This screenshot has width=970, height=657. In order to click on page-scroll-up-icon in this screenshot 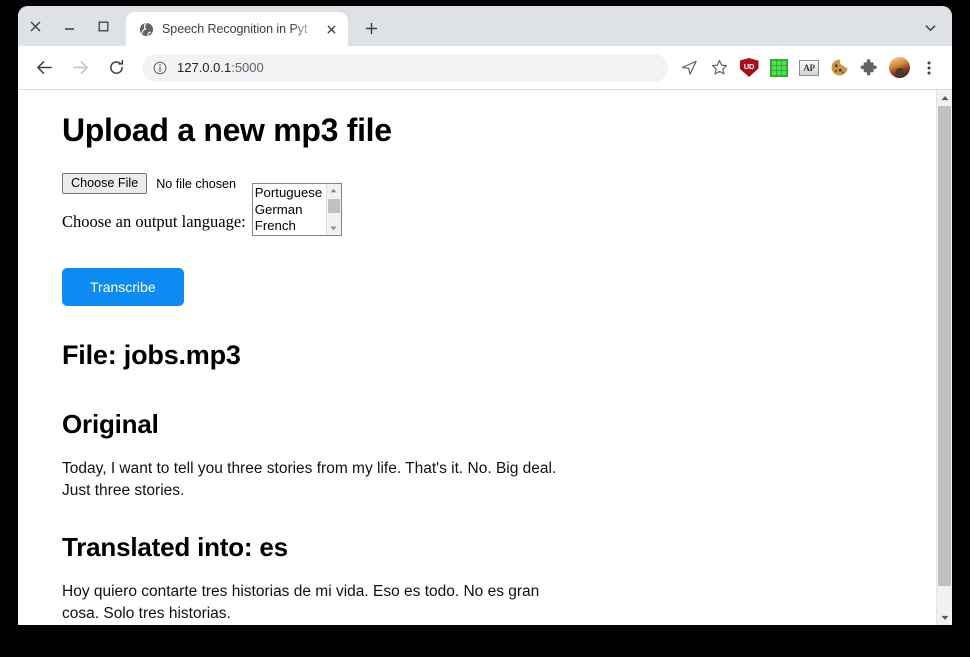, I will do `click(944, 97)`.